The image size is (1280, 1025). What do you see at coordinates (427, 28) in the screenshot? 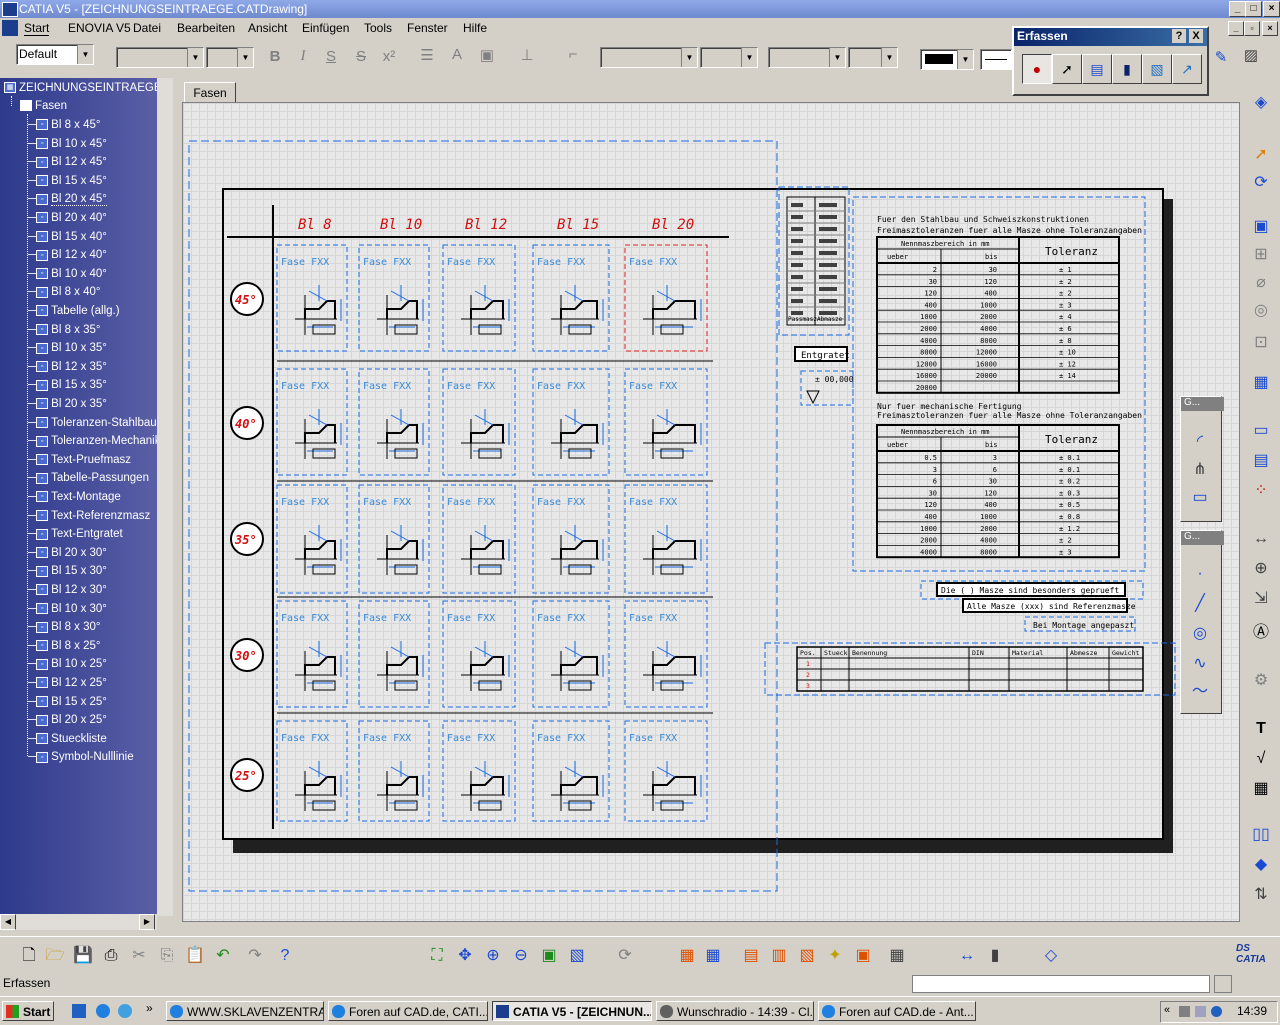
I see `menu-fenster: Fenster` at bounding box center [427, 28].